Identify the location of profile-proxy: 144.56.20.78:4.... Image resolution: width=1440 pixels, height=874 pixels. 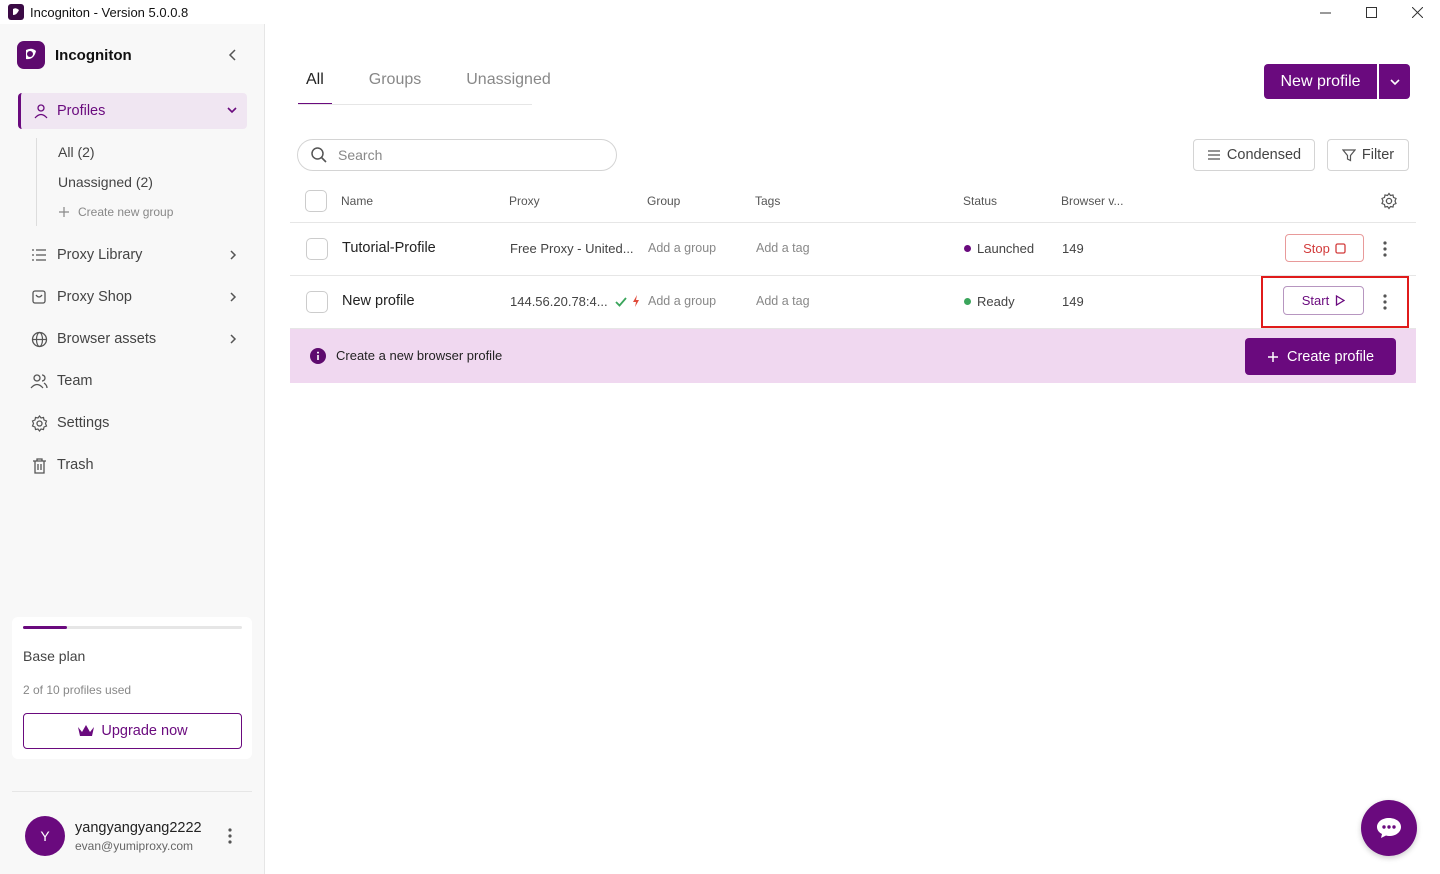
(559, 301).